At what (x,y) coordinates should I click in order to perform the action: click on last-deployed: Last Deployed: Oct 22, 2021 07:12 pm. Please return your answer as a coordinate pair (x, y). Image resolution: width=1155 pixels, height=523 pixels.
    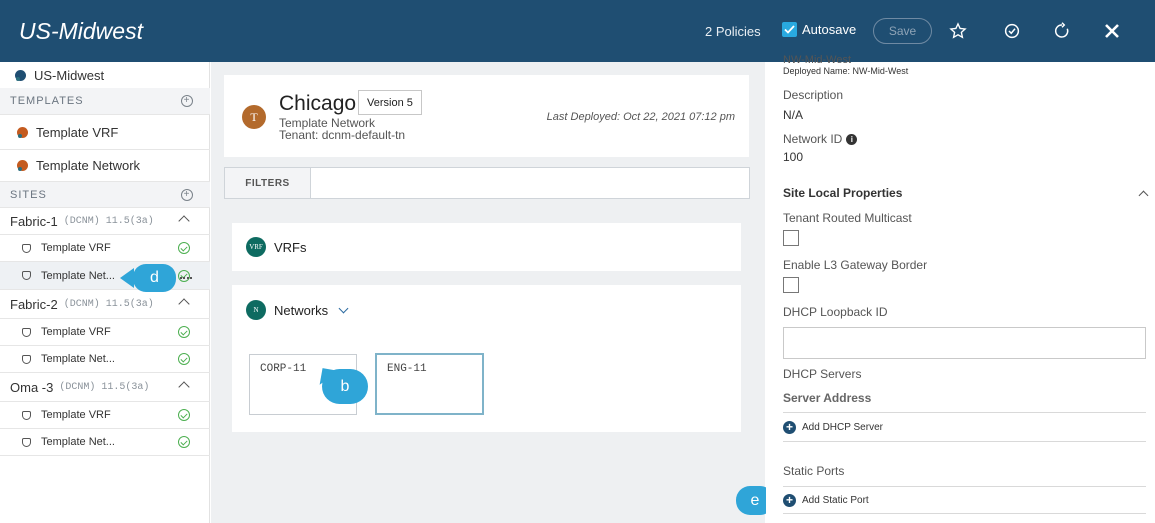
    Looking at the image, I should click on (640, 117).